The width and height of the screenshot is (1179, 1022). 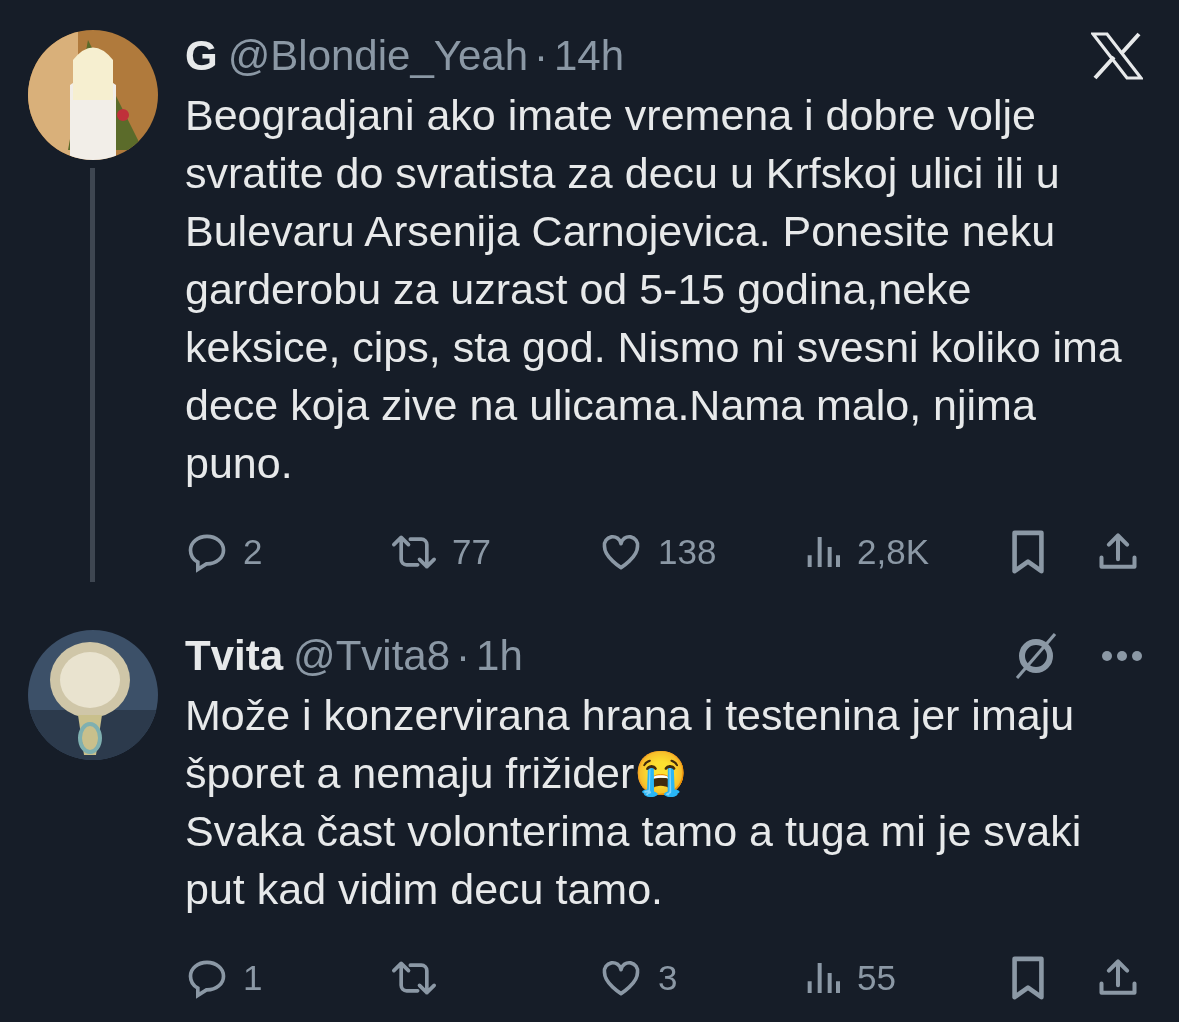 I want to click on views-count: 2,8K, so click(x=893, y=552).